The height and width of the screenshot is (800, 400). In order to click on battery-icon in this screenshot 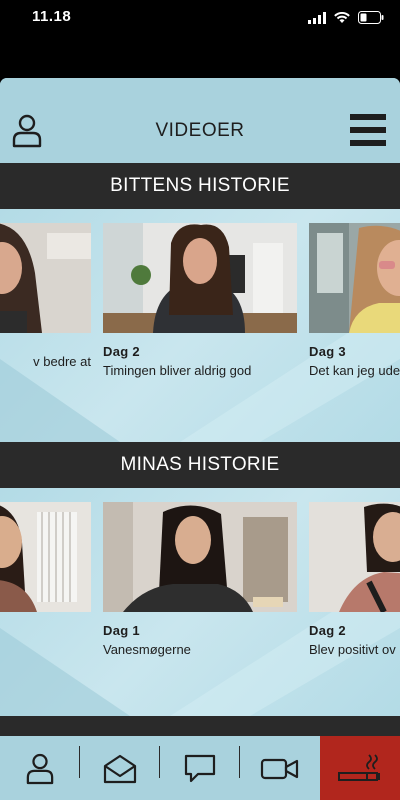, I will do `click(371, 17)`.